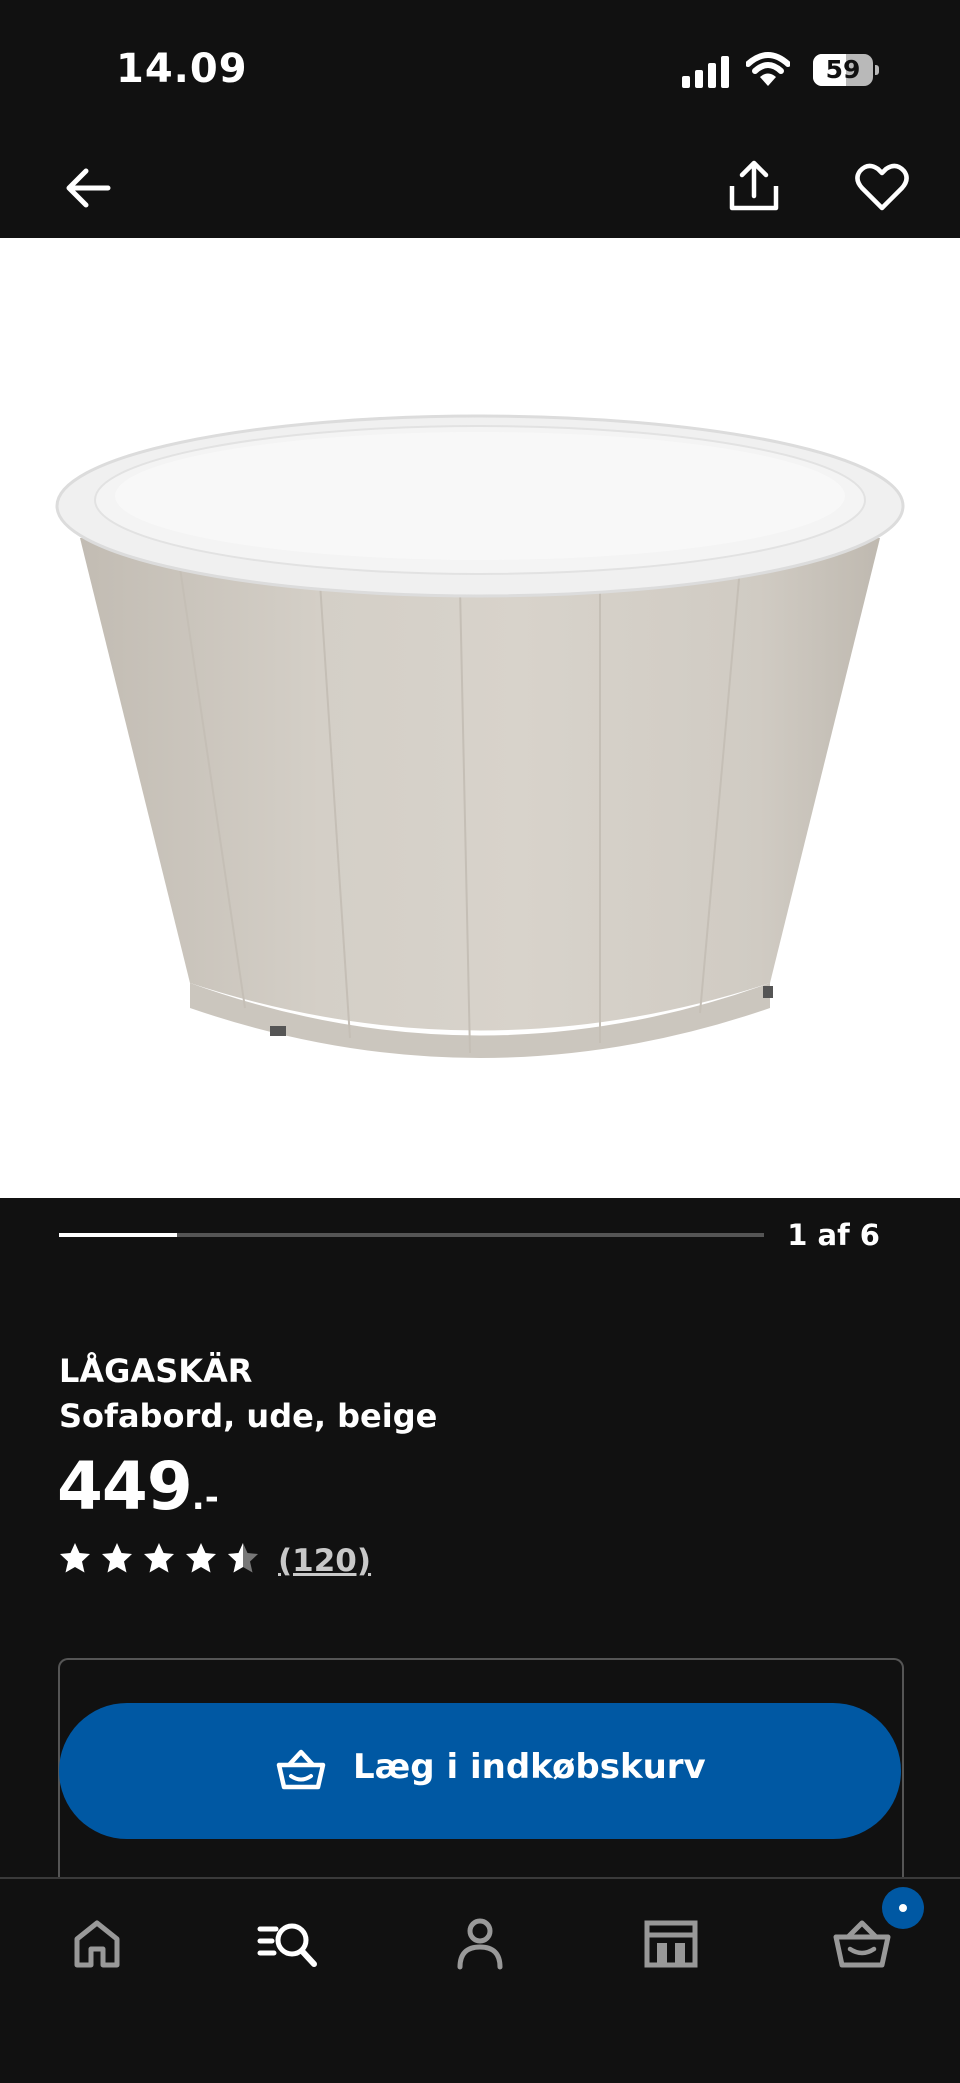 The width and height of the screenshot is (960, 2083). Describe the element at coordinates (480, 71) in the screenshot. I see `status-bar: 14.09 59` at that location.